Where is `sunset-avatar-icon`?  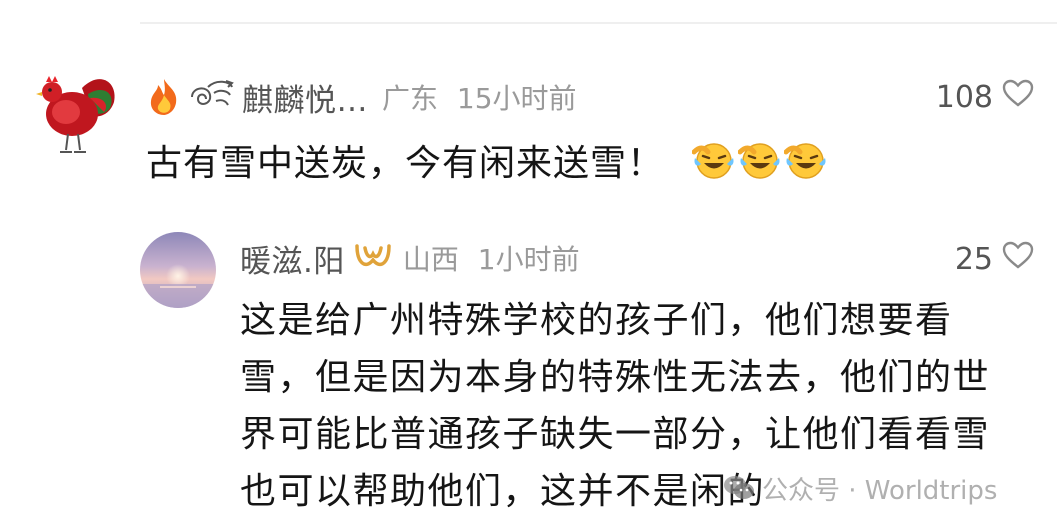
sunset-avatar-icon is located at coordinates (178, 270).